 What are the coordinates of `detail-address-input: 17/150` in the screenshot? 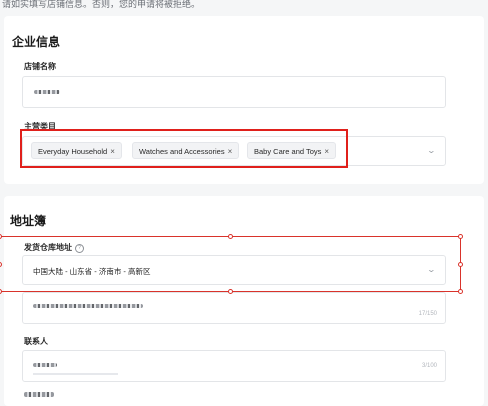 It's located at (234, 308).